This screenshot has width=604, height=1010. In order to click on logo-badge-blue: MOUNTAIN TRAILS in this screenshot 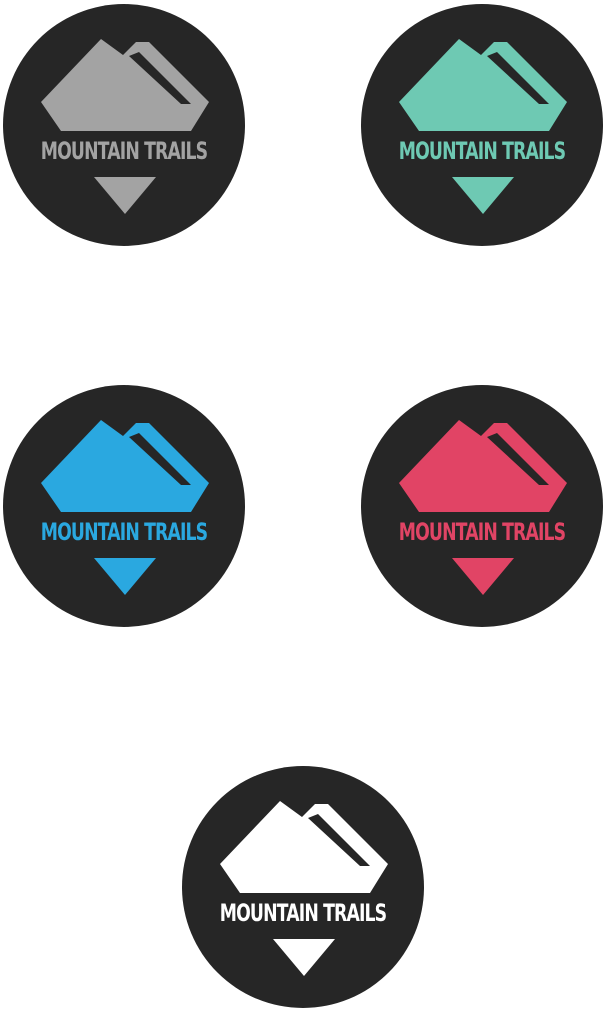, I will do `click(124, 506)`.